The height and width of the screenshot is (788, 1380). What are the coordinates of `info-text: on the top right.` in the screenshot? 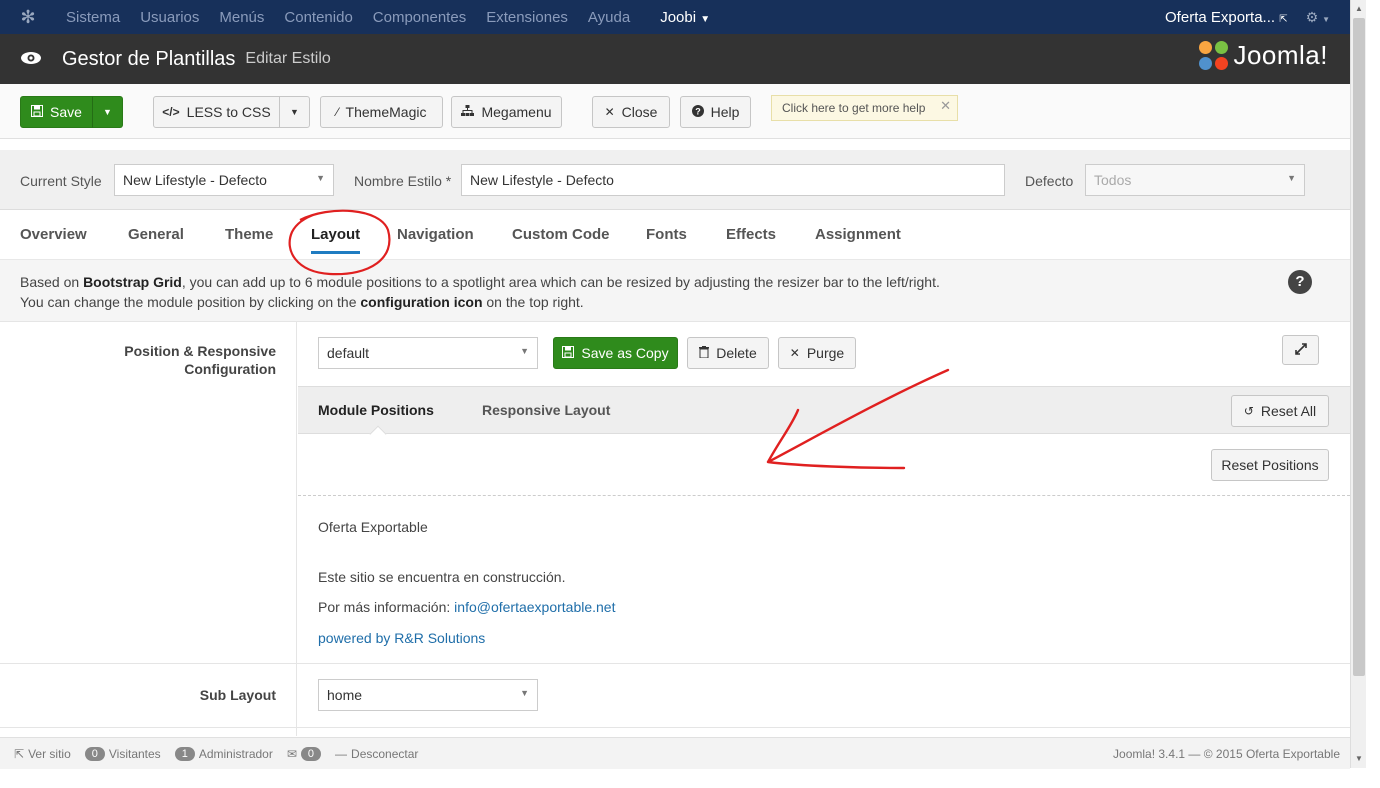 It's located at (533, 302).